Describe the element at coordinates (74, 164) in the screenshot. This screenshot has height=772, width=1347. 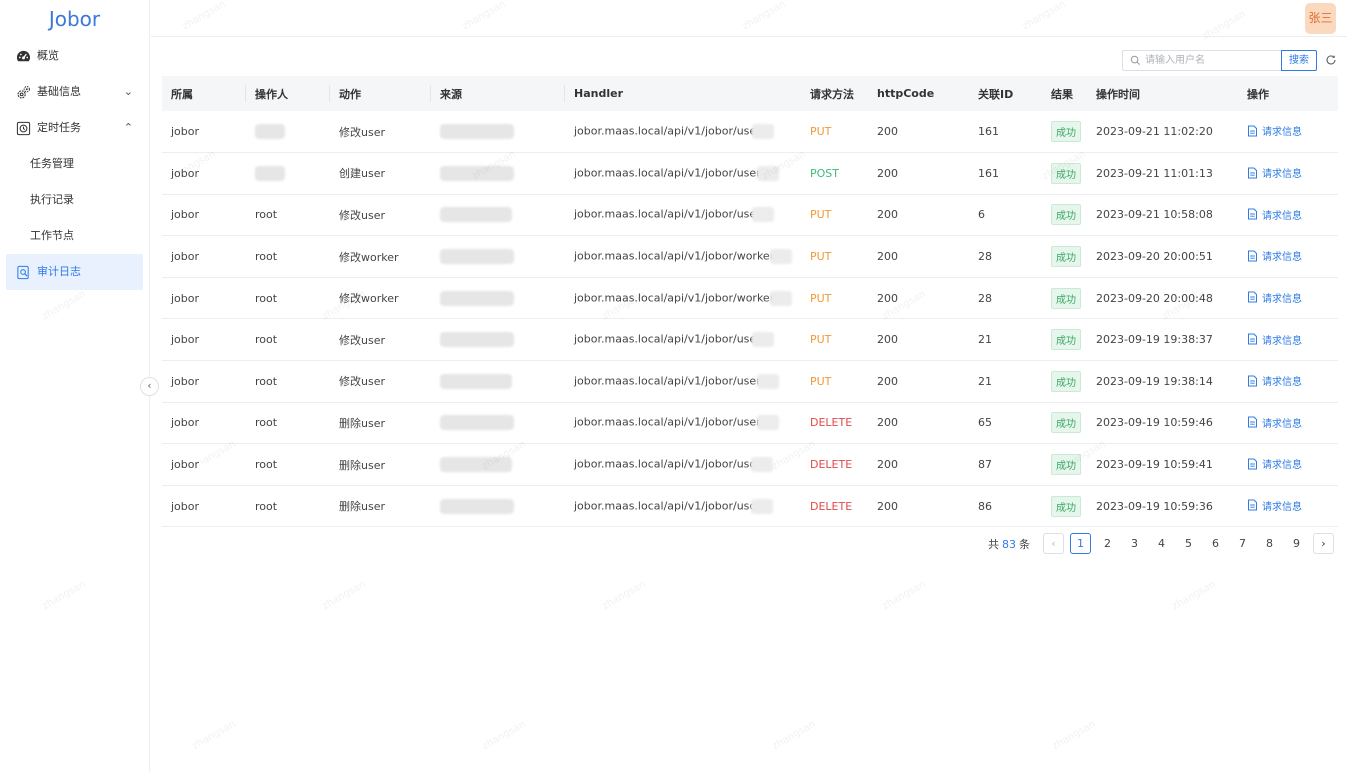
I see `sidebar-item-task-management: 任务管理` at that location.